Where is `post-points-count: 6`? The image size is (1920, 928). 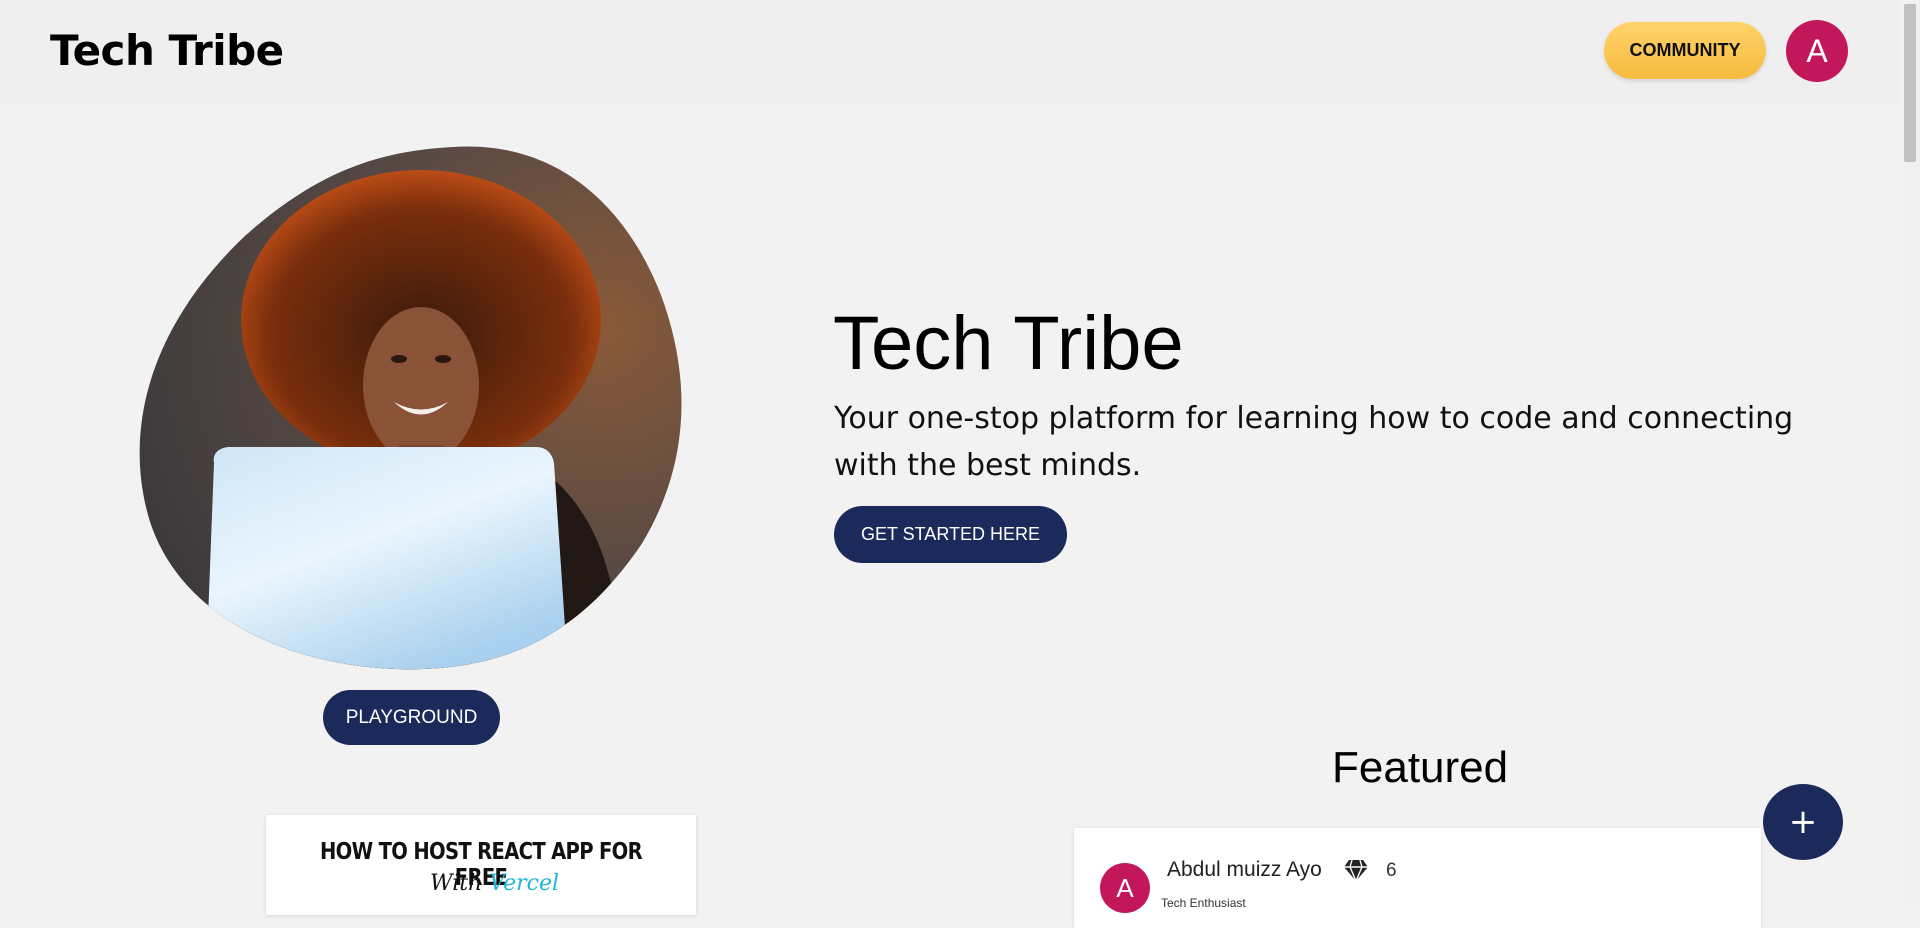
post-points-count: 6 is located at coordinates (1391, 870).